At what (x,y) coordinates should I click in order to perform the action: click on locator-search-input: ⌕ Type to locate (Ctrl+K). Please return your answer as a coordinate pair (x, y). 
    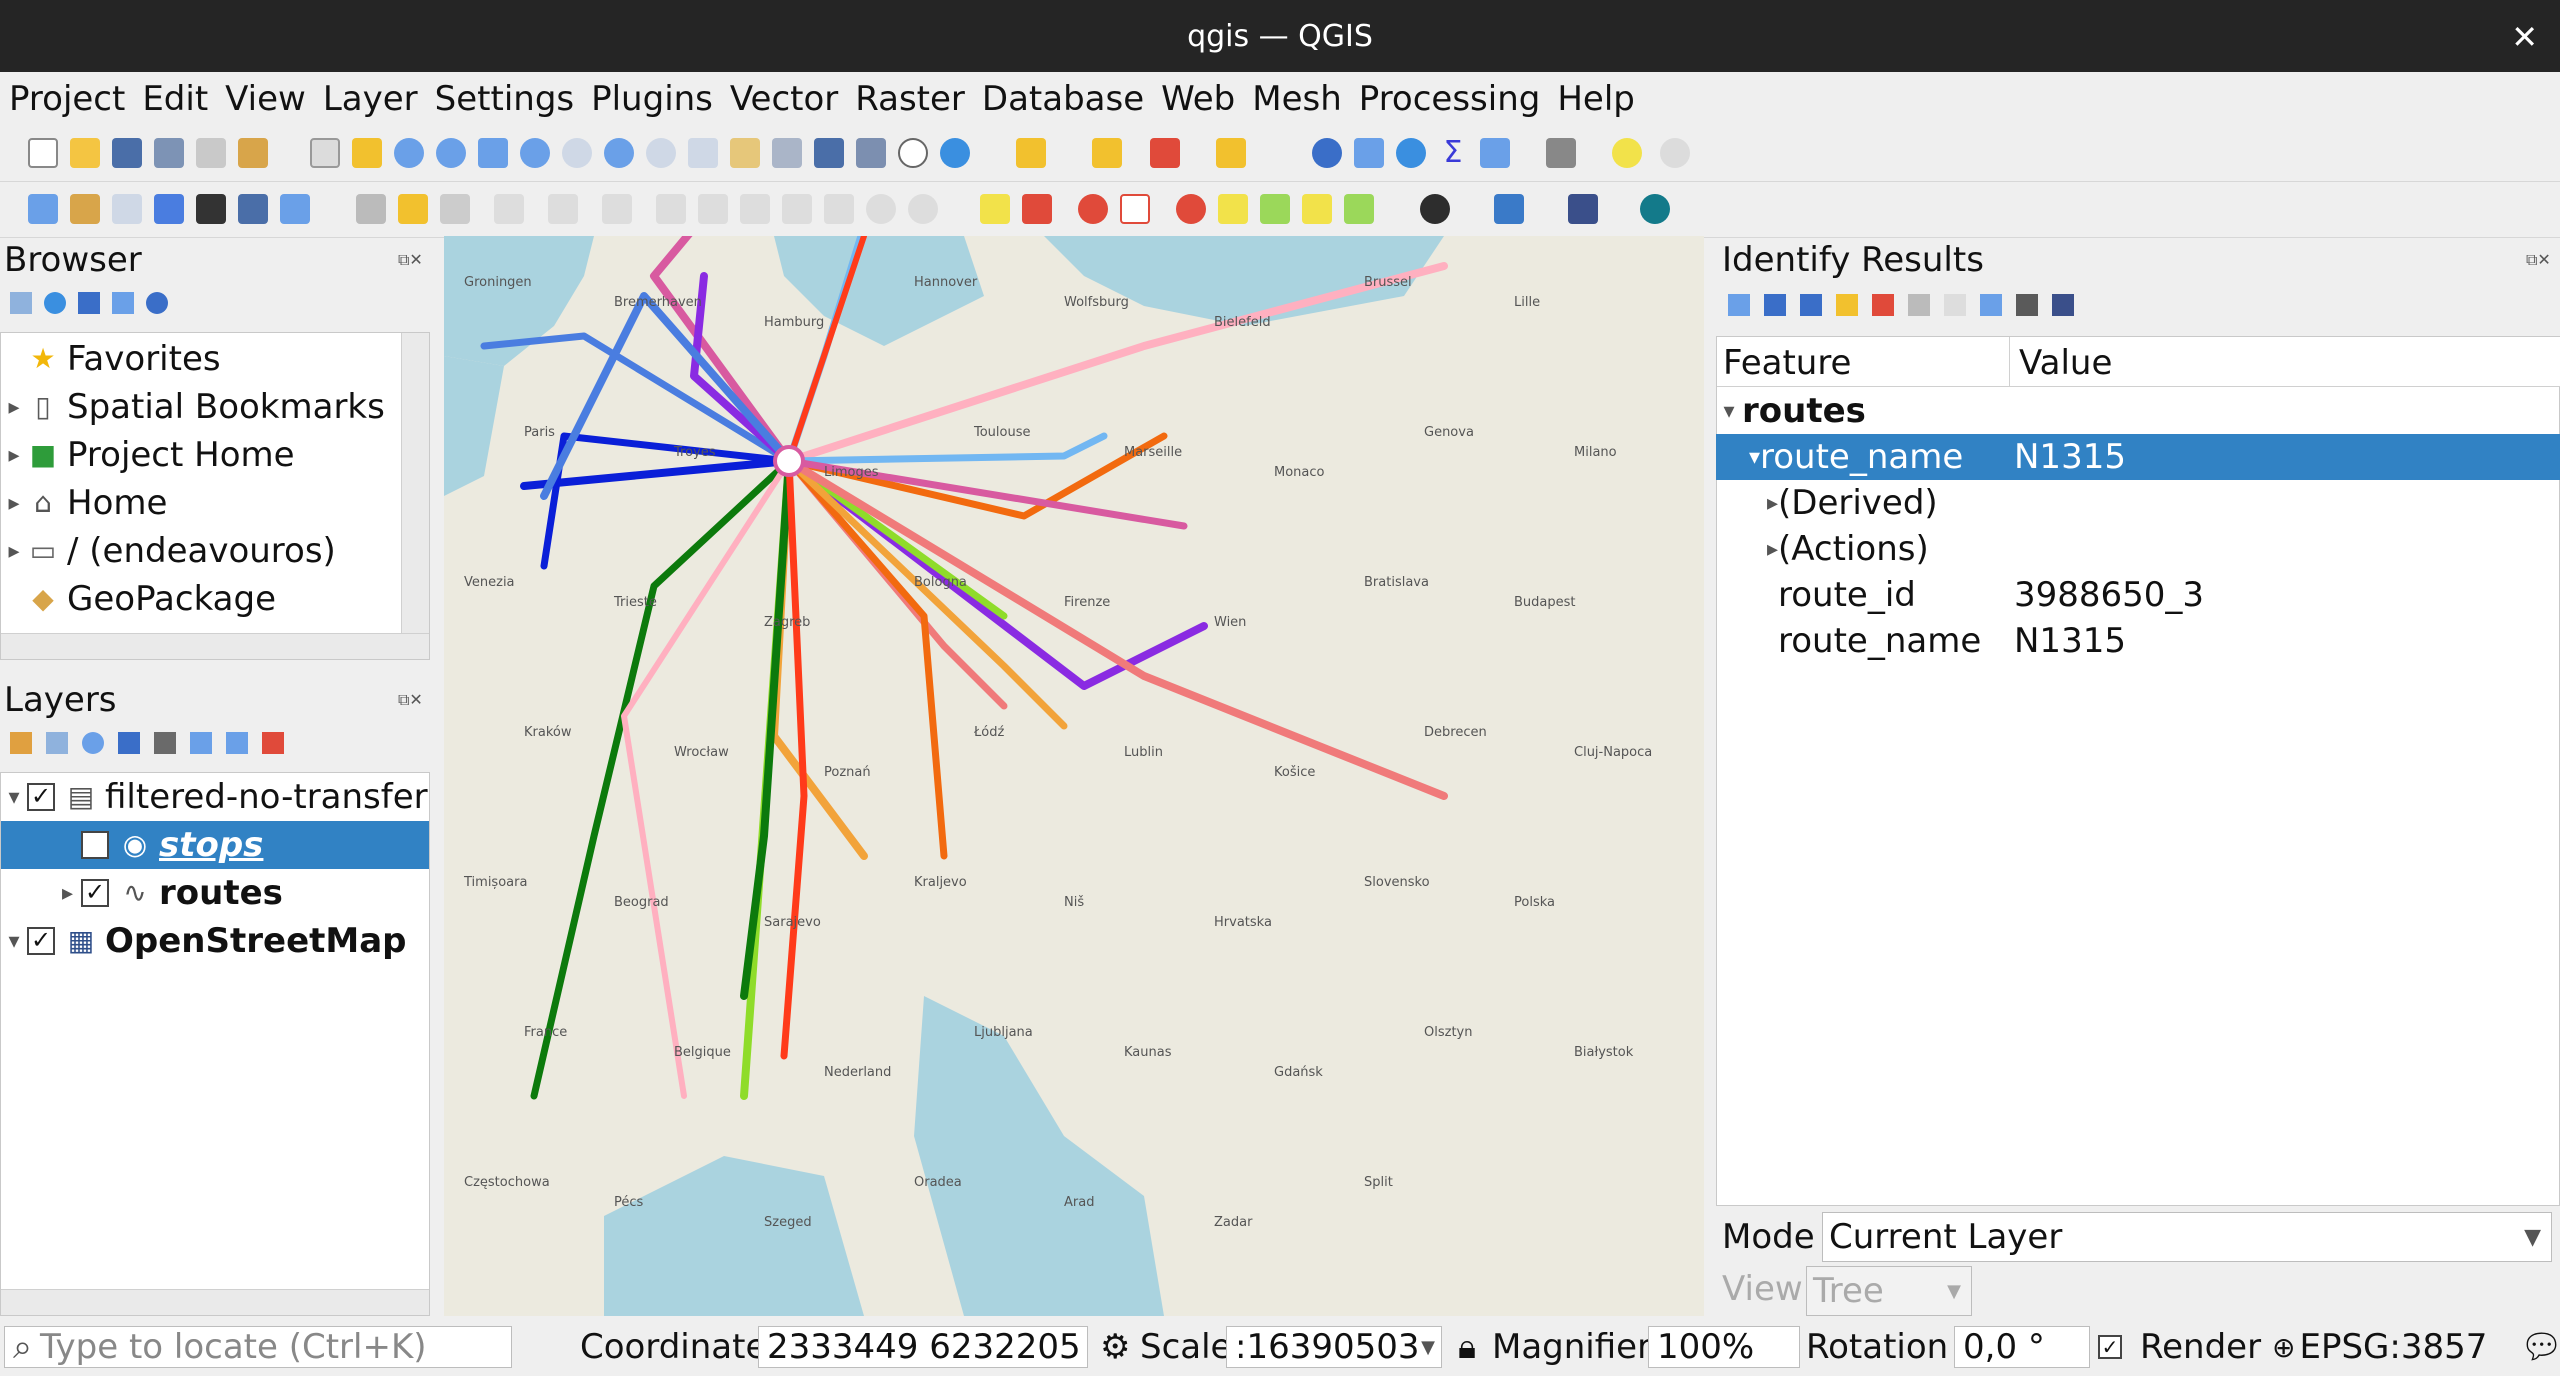
    Looking at the image, I should click on (258, 1347).